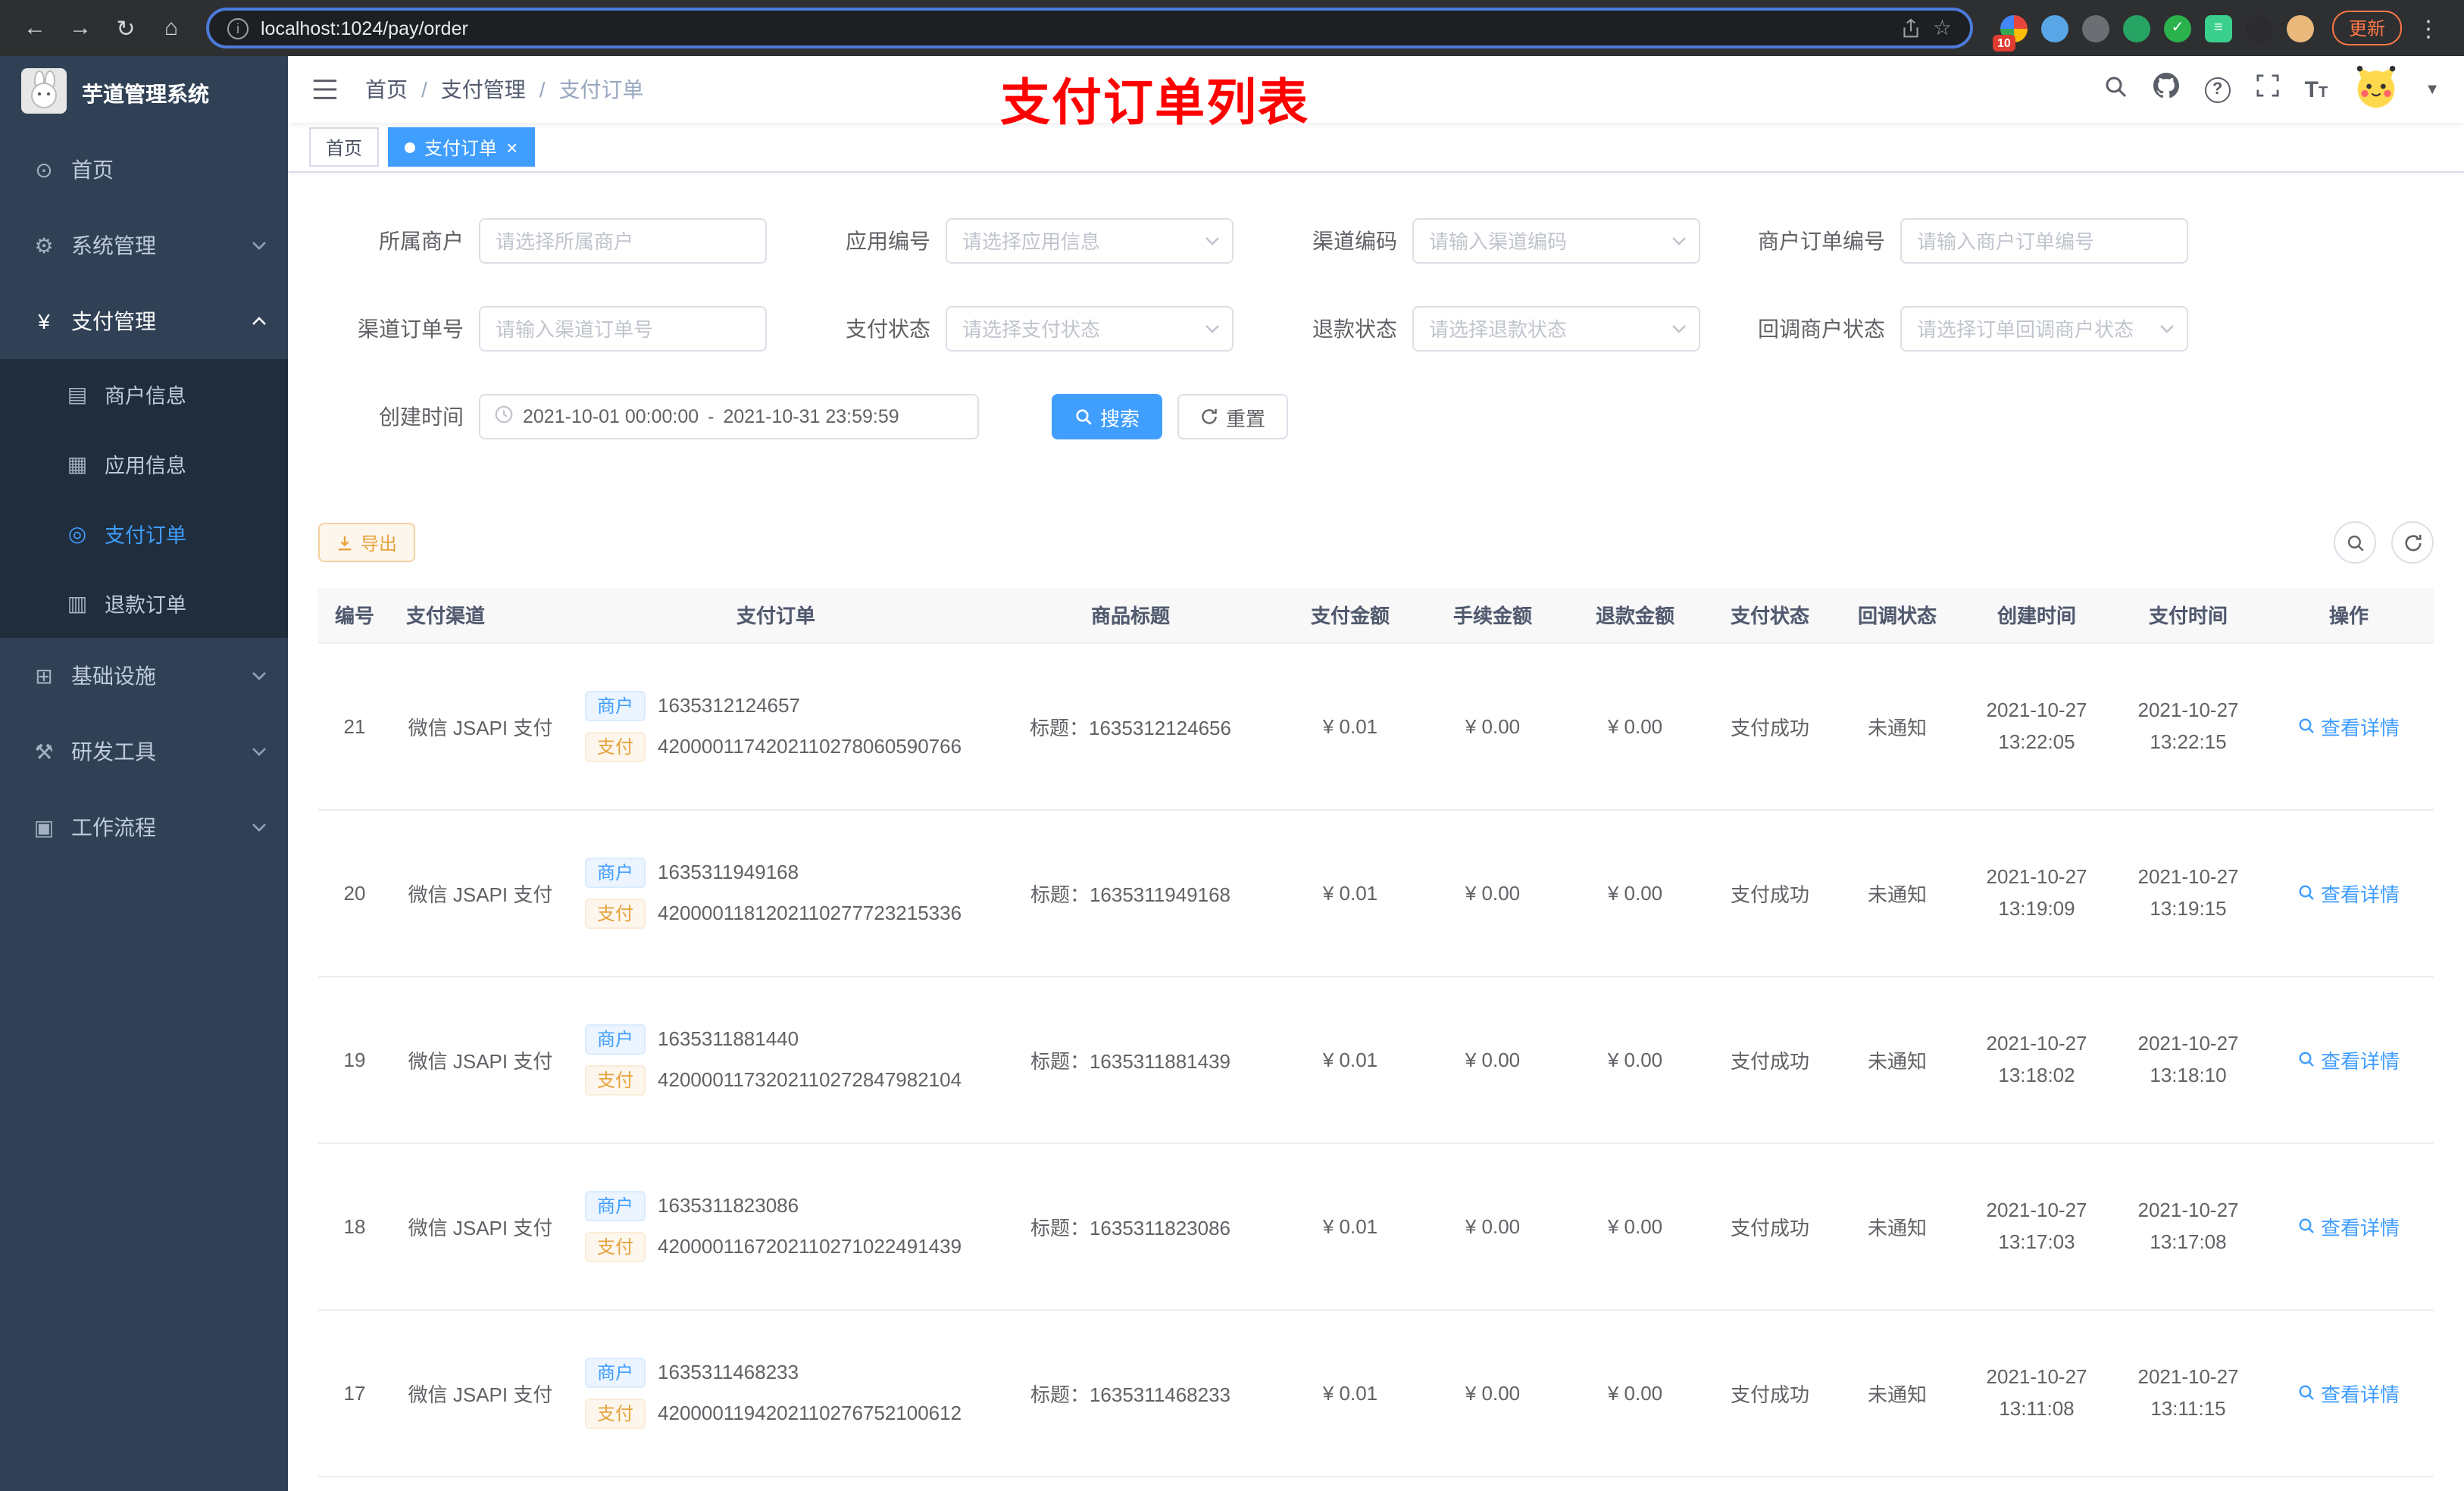 This screenshot has height=1491, width=2464. I want to click on profile-avatar-icon, so click(2300, 28).